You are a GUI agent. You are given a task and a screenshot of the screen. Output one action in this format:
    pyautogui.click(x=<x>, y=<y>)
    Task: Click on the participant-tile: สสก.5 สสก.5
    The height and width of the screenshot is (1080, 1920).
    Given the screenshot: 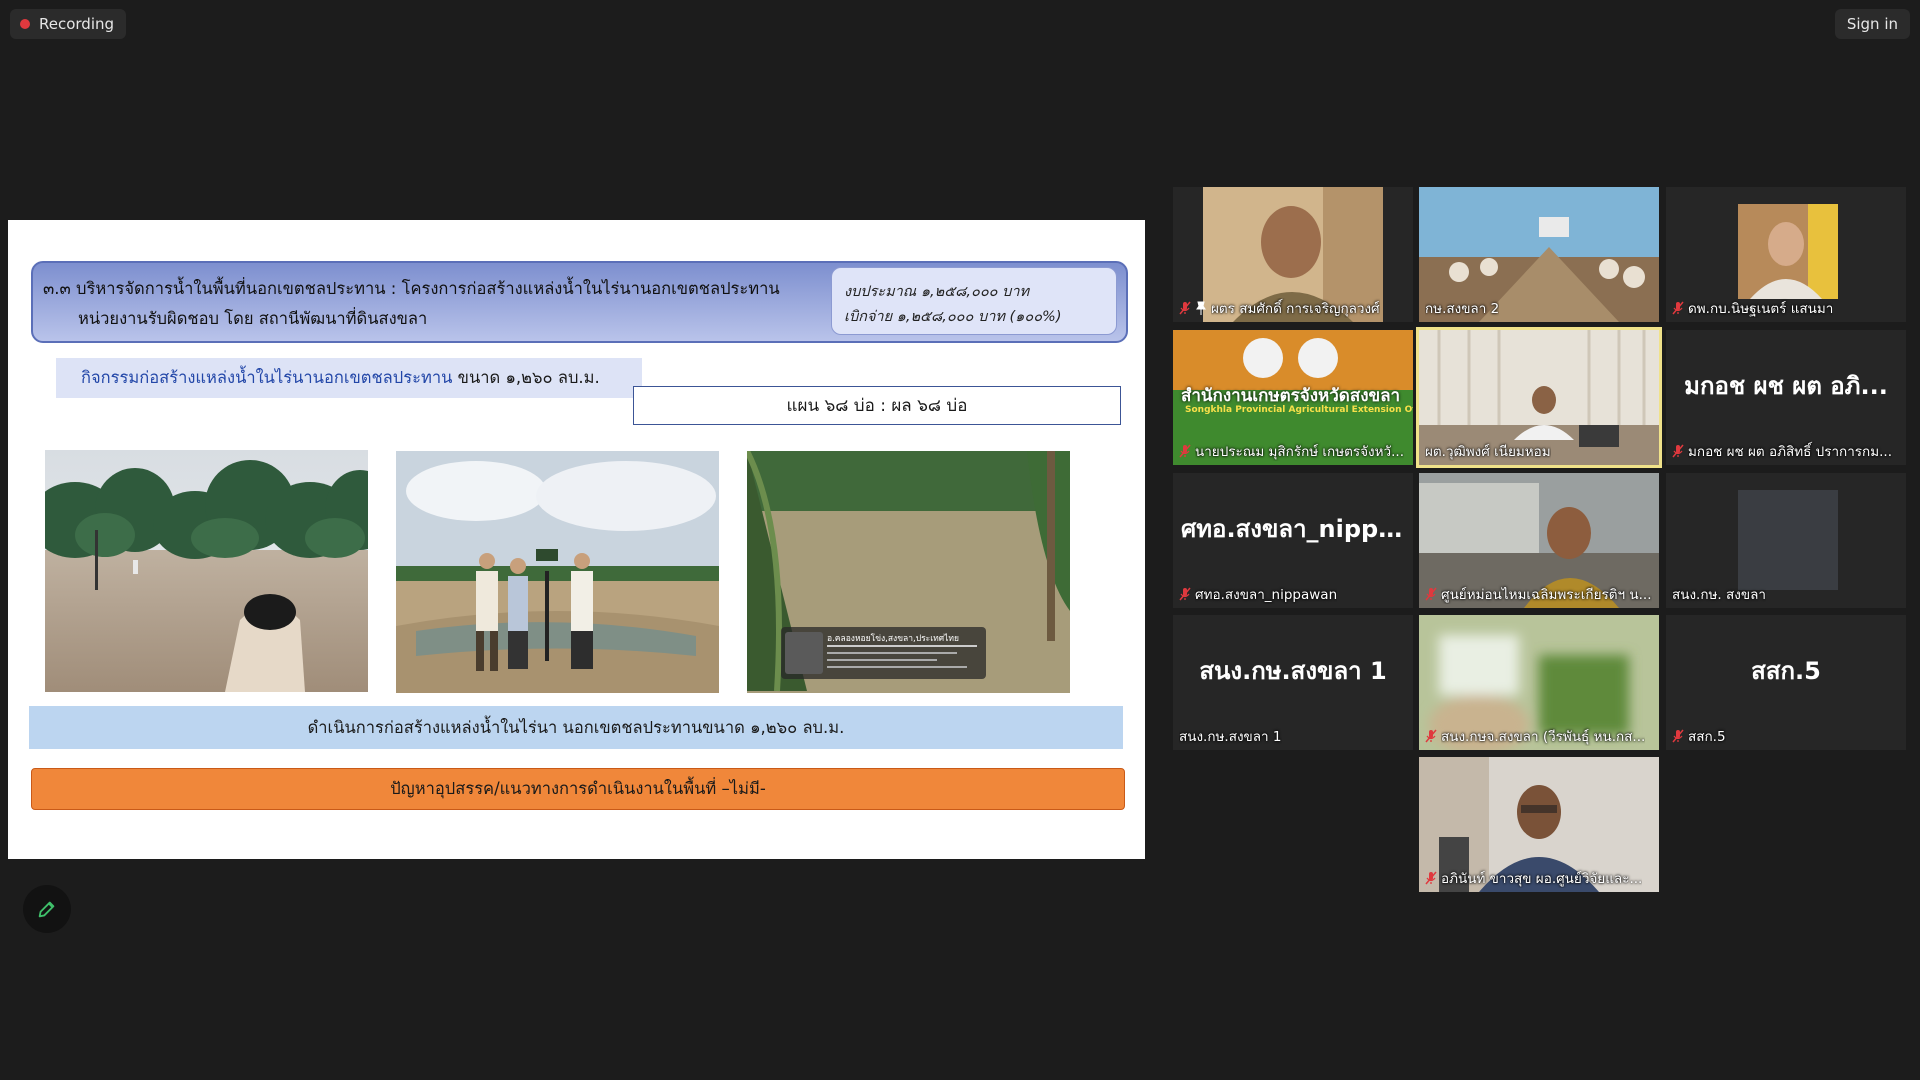 What is the action you would take?
    pyautogui.click(x=1786, y=682)
    